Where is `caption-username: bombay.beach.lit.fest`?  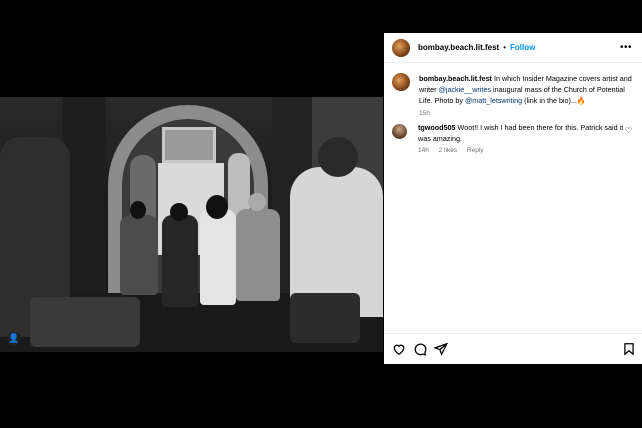 caption-username: bombay.beach.lit.fest is located at coordinates (455, 78).